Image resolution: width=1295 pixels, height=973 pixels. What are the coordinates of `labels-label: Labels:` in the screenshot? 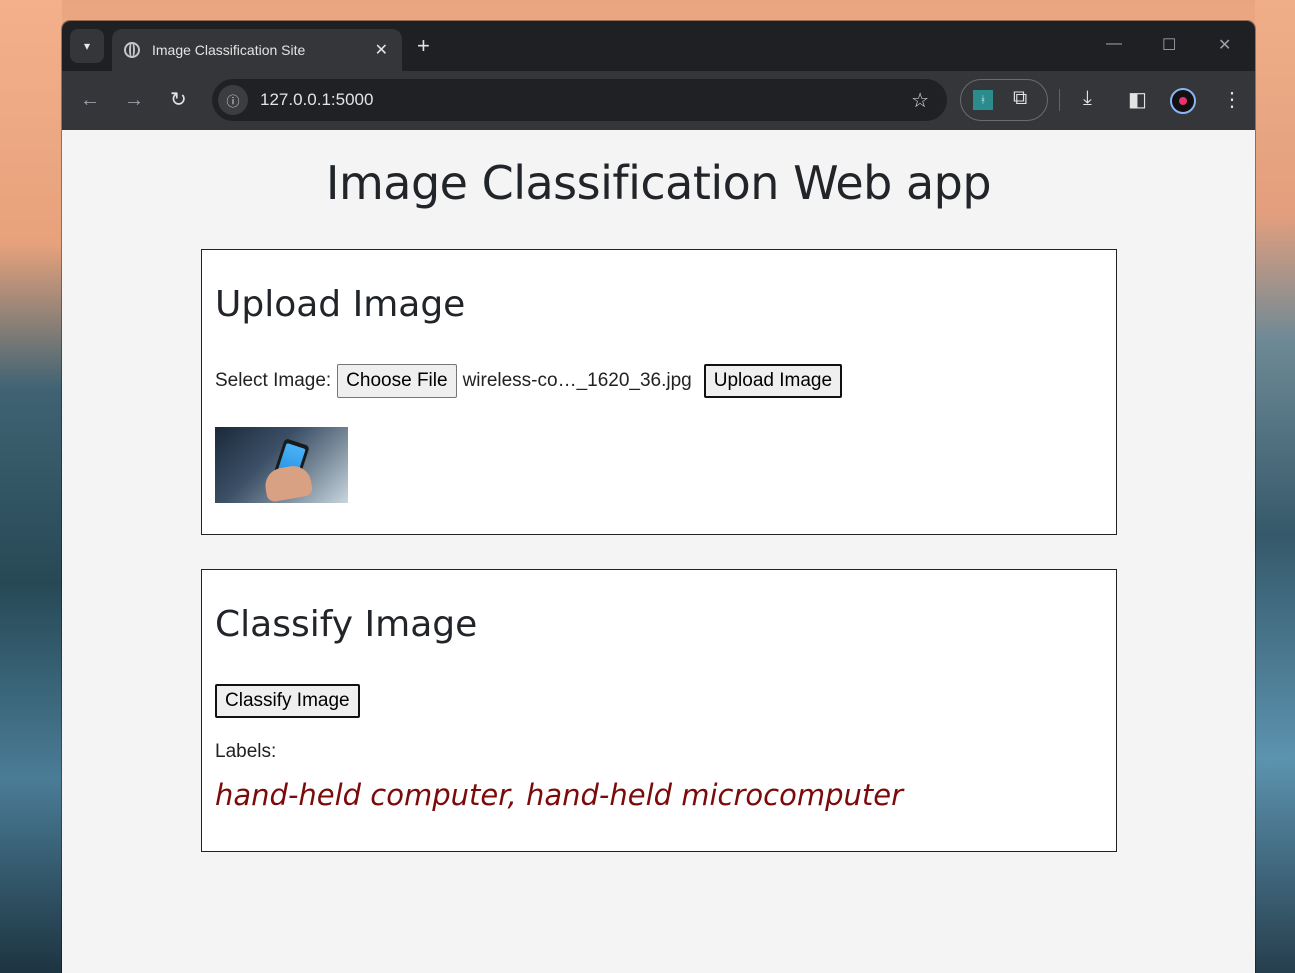 It's located at (246, 751).